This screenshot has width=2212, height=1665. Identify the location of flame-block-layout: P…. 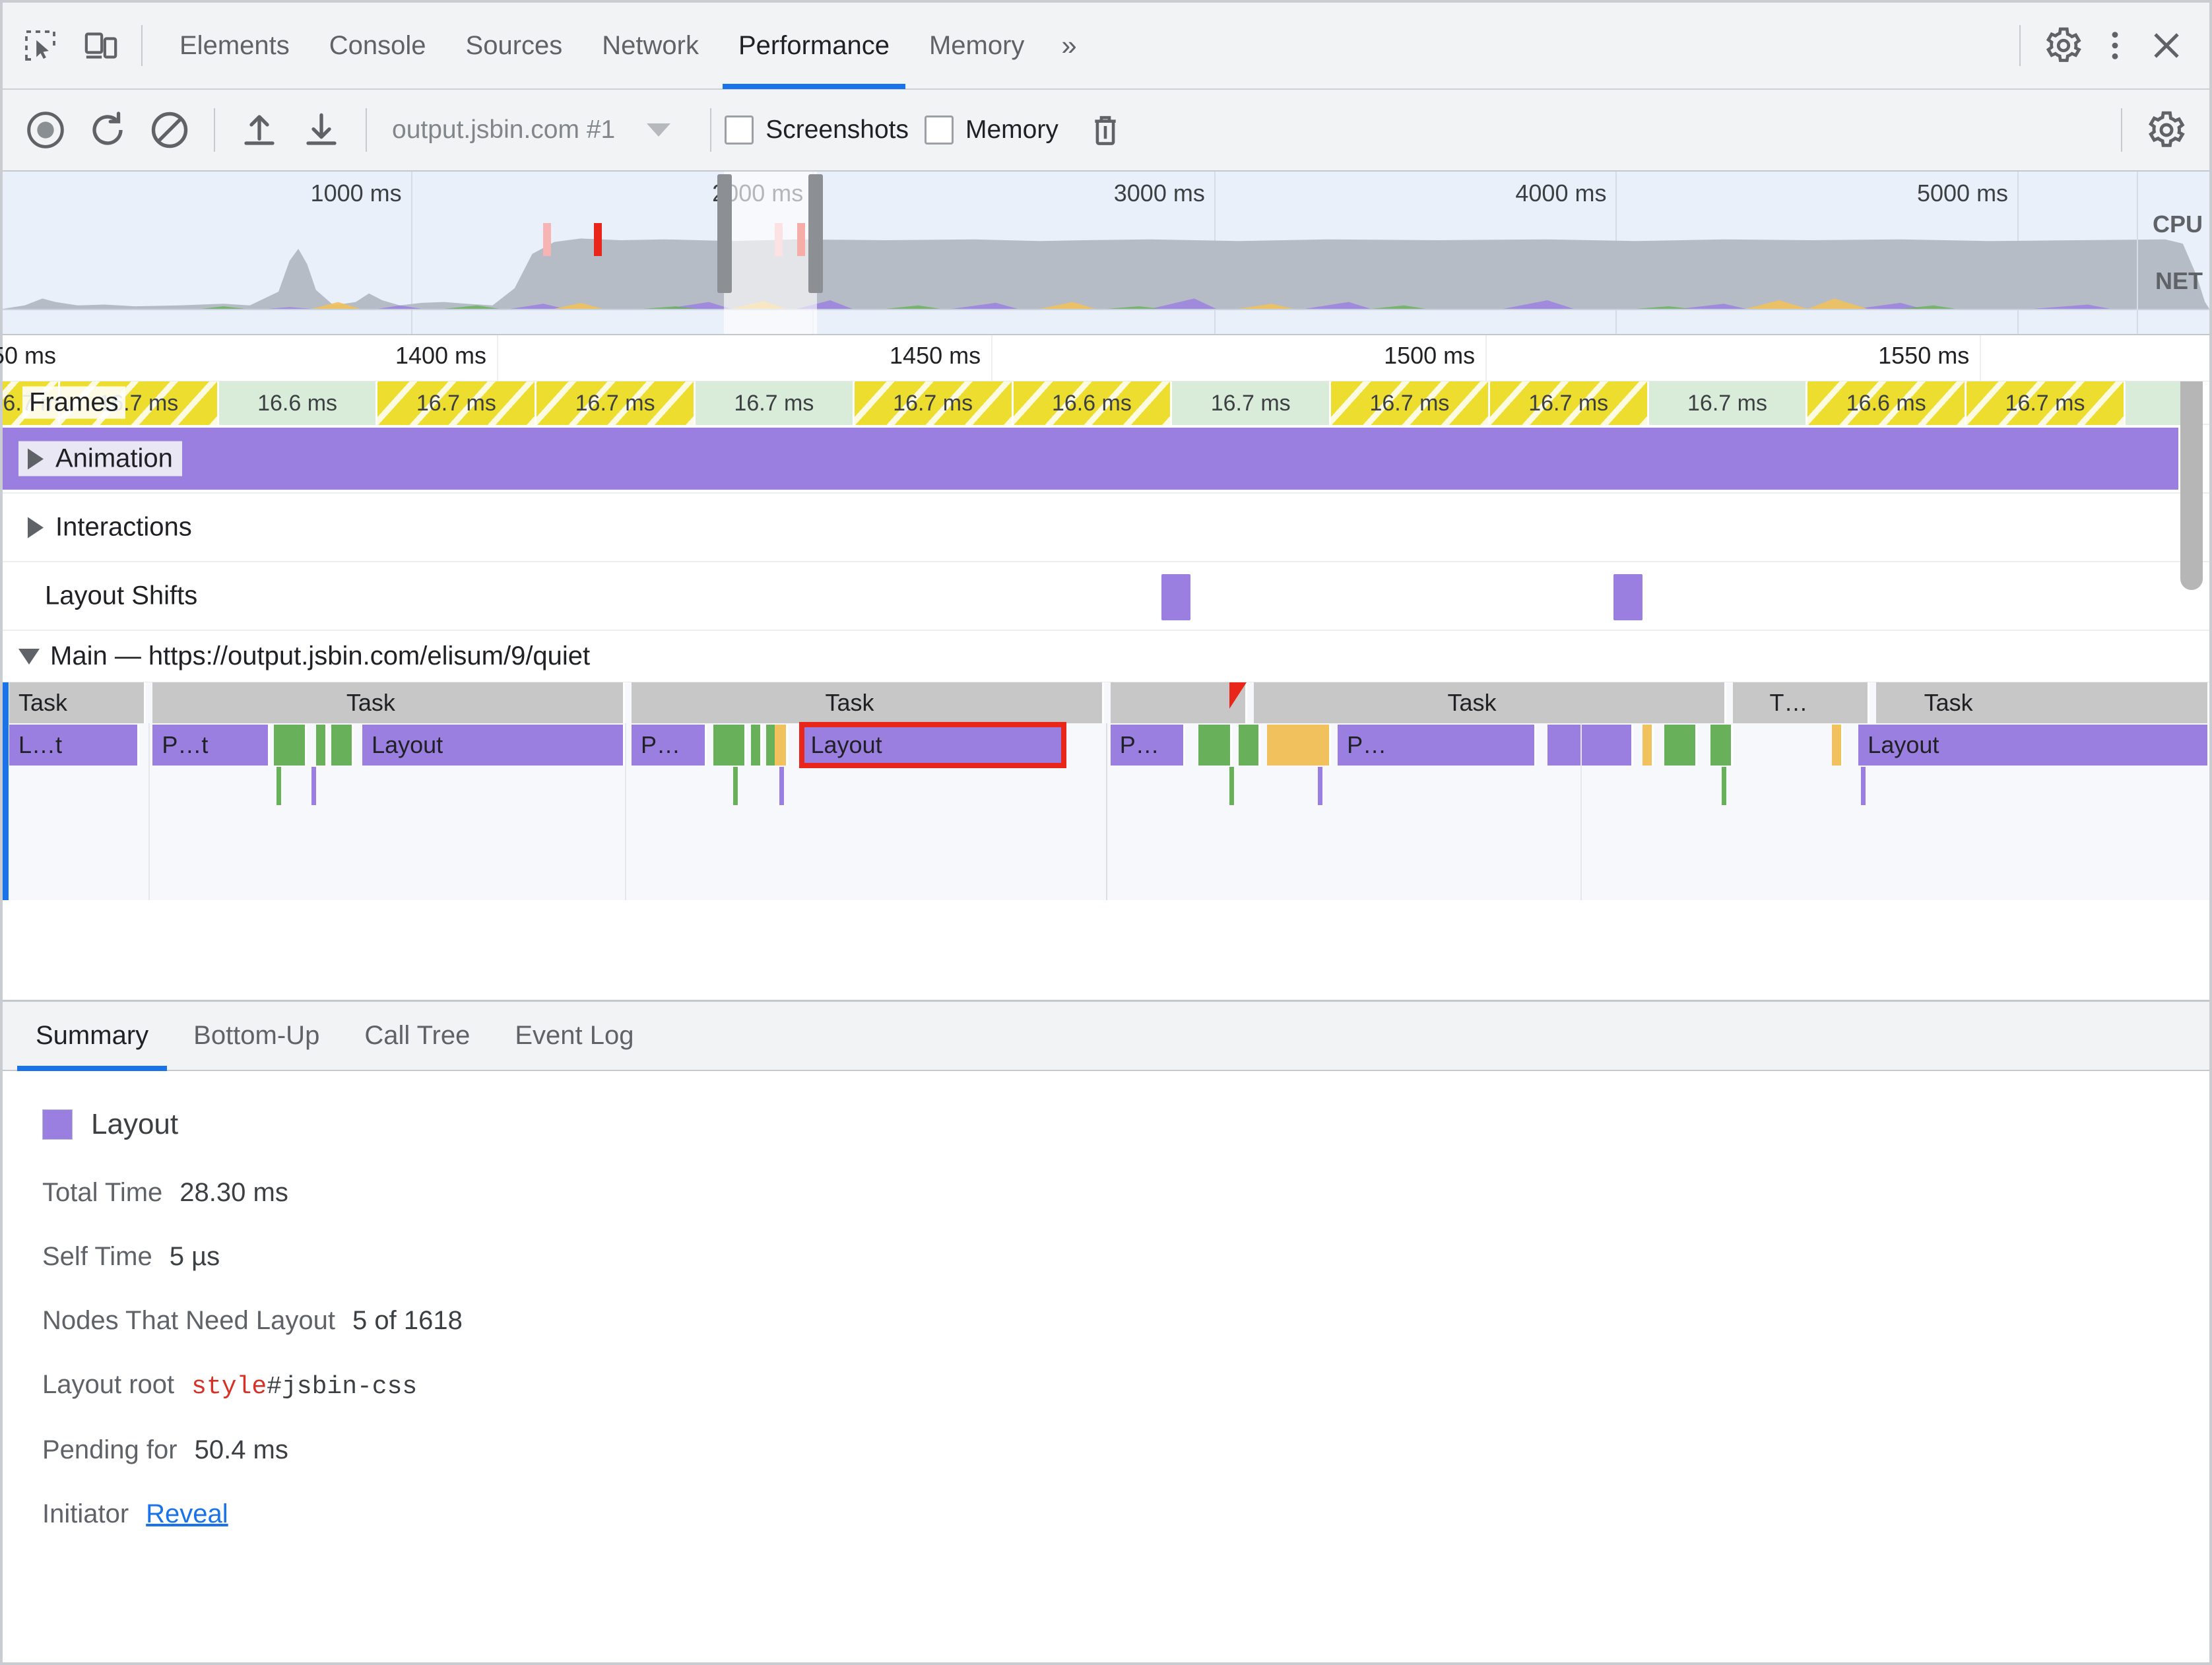
(1437, 746).